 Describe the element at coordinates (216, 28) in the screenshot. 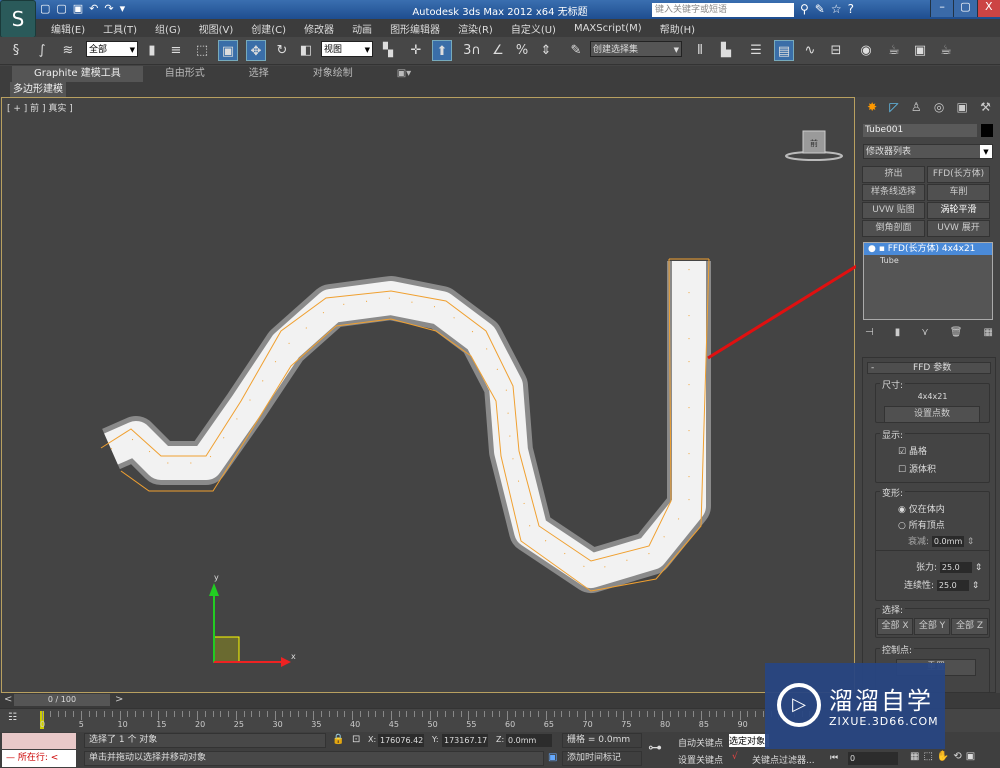

I see `menu-views: 视图(V)` at that location.